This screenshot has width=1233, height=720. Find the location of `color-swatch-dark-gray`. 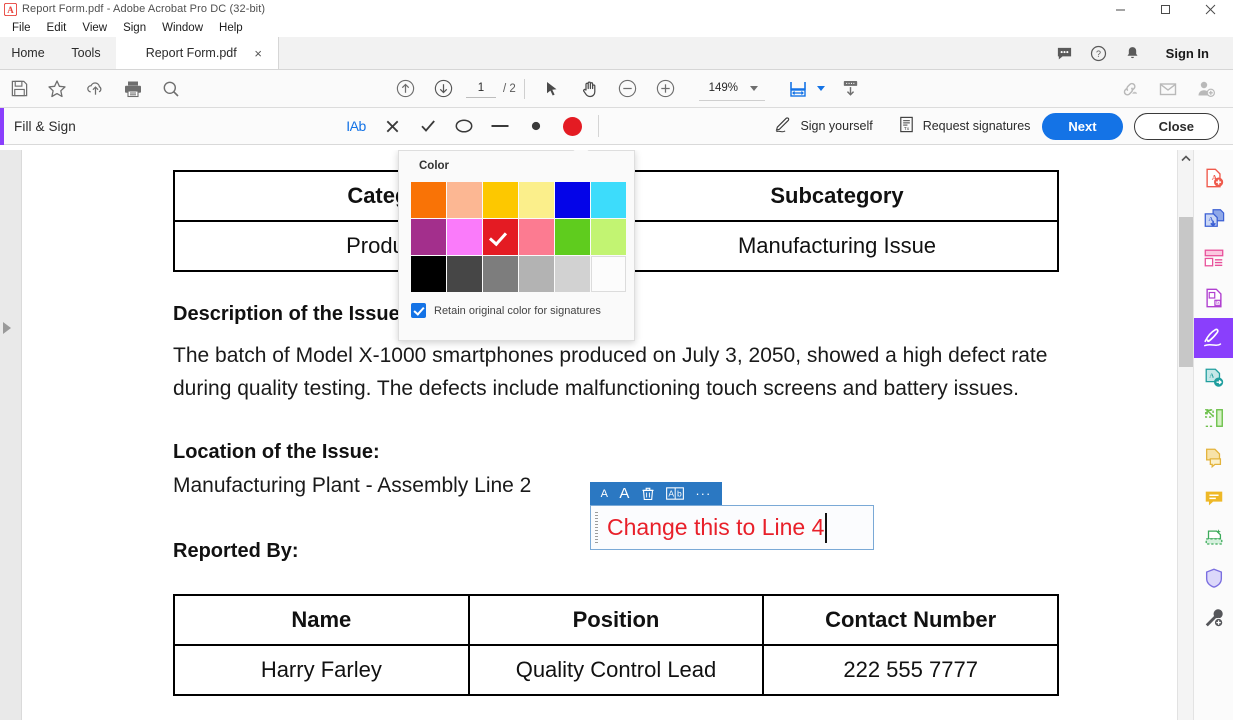

color-swatch-dark-gray is located at coordinates (464, 274).